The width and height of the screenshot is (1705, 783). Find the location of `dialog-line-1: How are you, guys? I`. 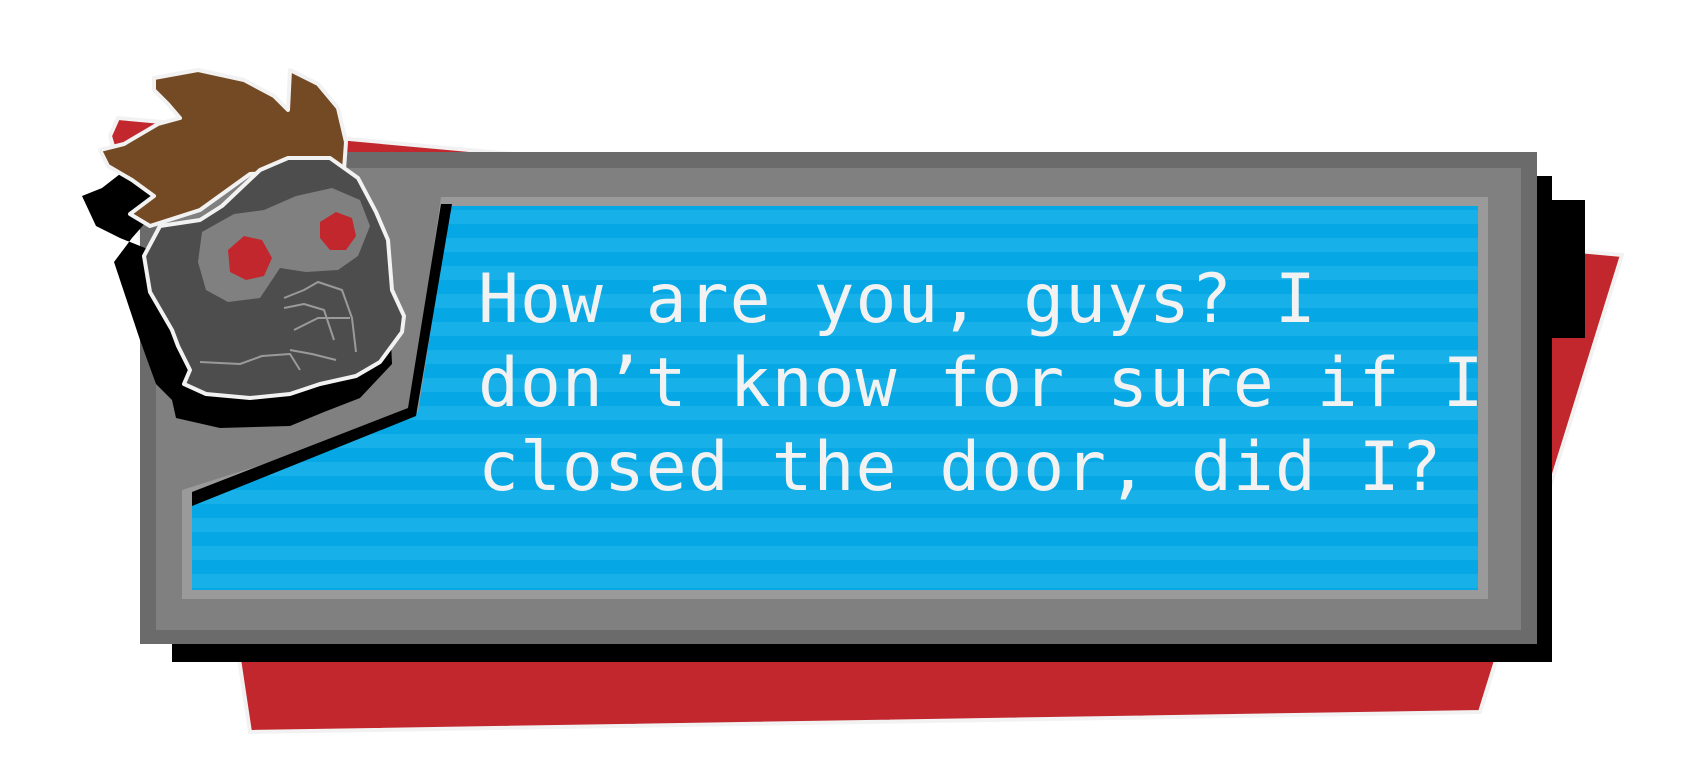

dialog-line-1: How are you, guys? I is located at coordinates (897, 299).